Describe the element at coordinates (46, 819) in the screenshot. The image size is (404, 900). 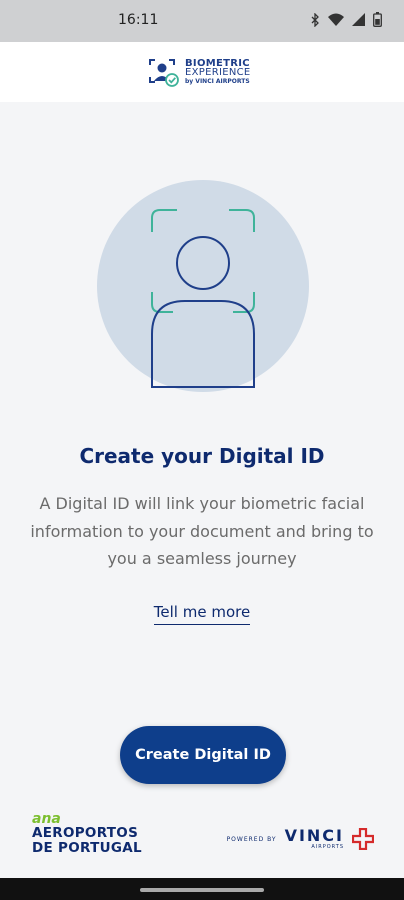
I see `ana-mark: ana` at that location.